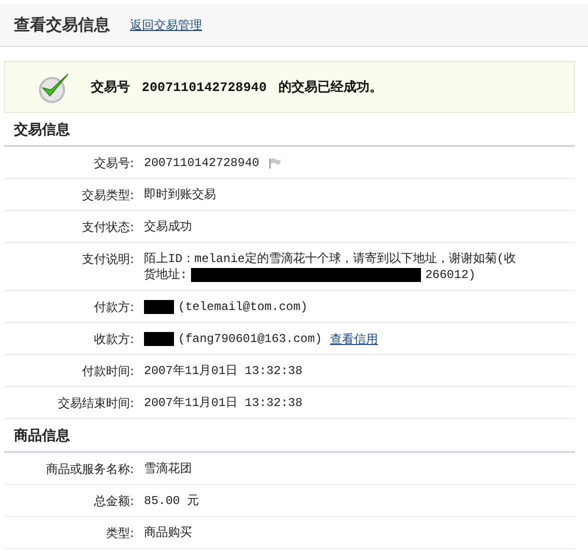 The image size is (588, 550). Describe the element at coordinates (107, 227) in the screenshot. I see `field-label: 支付状态:` at that location.